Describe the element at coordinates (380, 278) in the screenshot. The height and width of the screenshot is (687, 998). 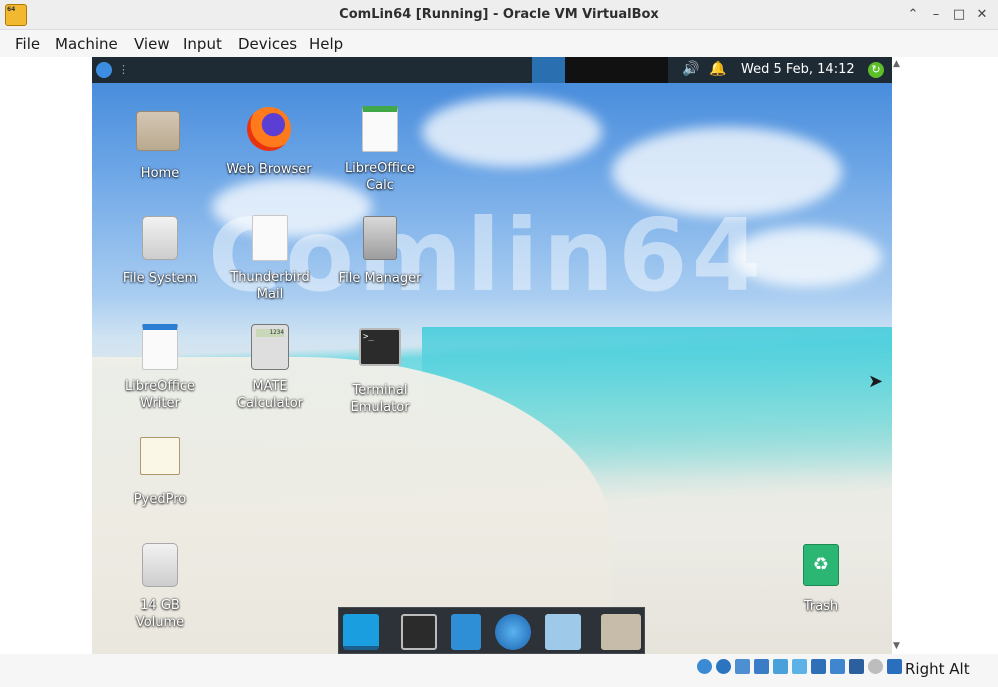
I see `desktop-icon-label: File Manager` at that location.